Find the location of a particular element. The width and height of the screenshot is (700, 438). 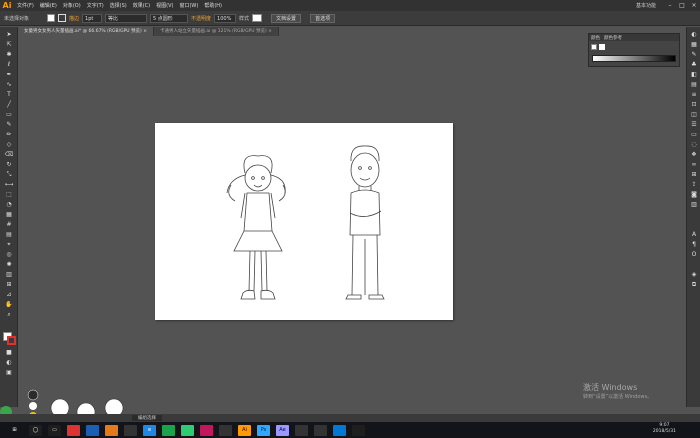

stroke-panel-icon: ☰ is located at coordinates (694, 124).